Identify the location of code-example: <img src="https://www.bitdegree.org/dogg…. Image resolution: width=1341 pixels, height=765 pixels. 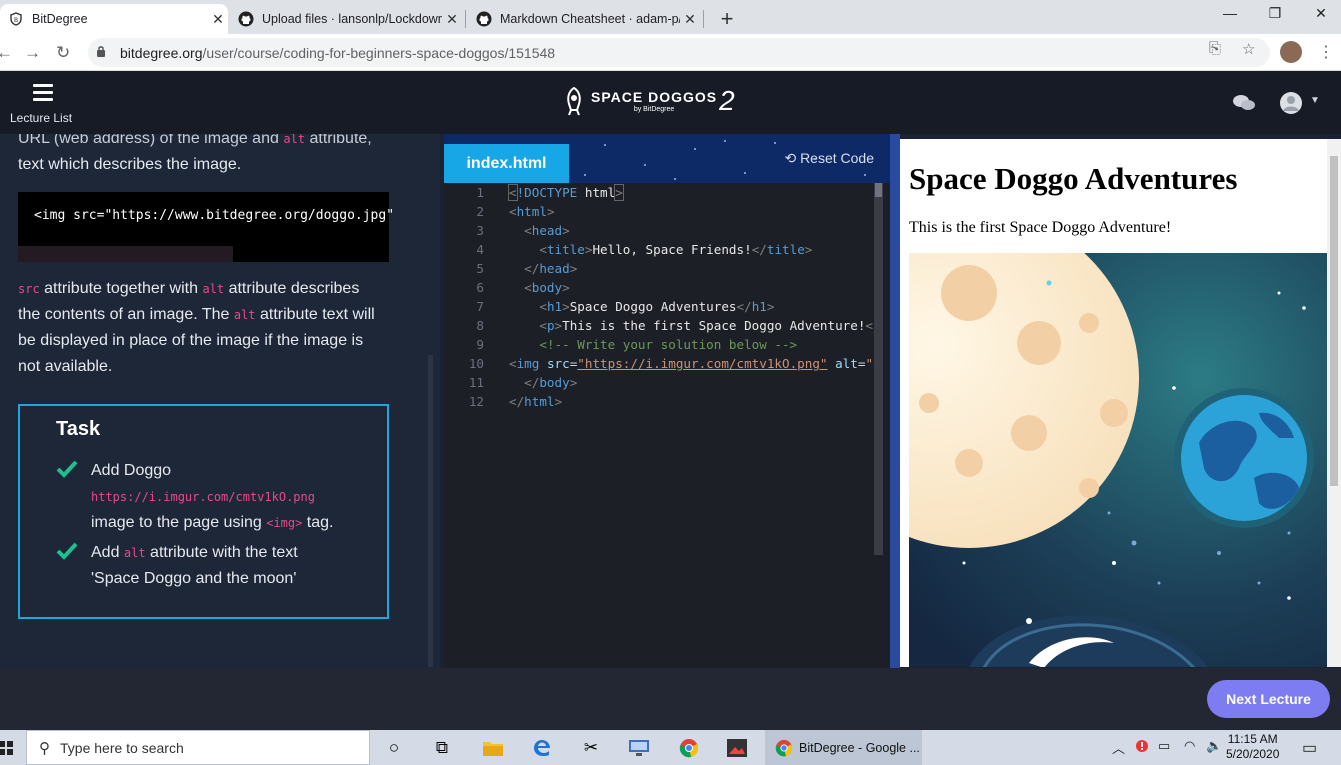
(214, 215).